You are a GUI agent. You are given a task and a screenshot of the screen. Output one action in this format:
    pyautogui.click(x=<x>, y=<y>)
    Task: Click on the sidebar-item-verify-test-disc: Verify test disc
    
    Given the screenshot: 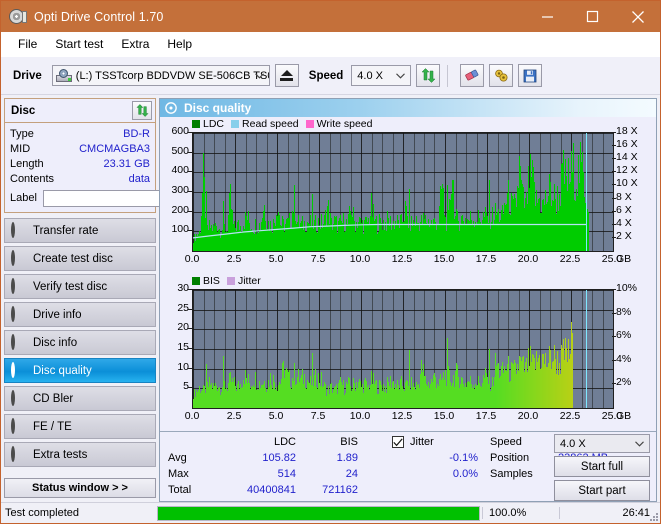 What is the action you would take?
    pyautogui.click(x=80, y=286)
    